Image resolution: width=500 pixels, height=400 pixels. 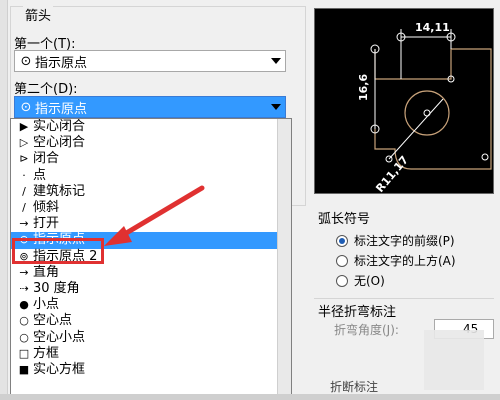 I want to click on dropdown-item-label: 点, so click(x=40, y=175).